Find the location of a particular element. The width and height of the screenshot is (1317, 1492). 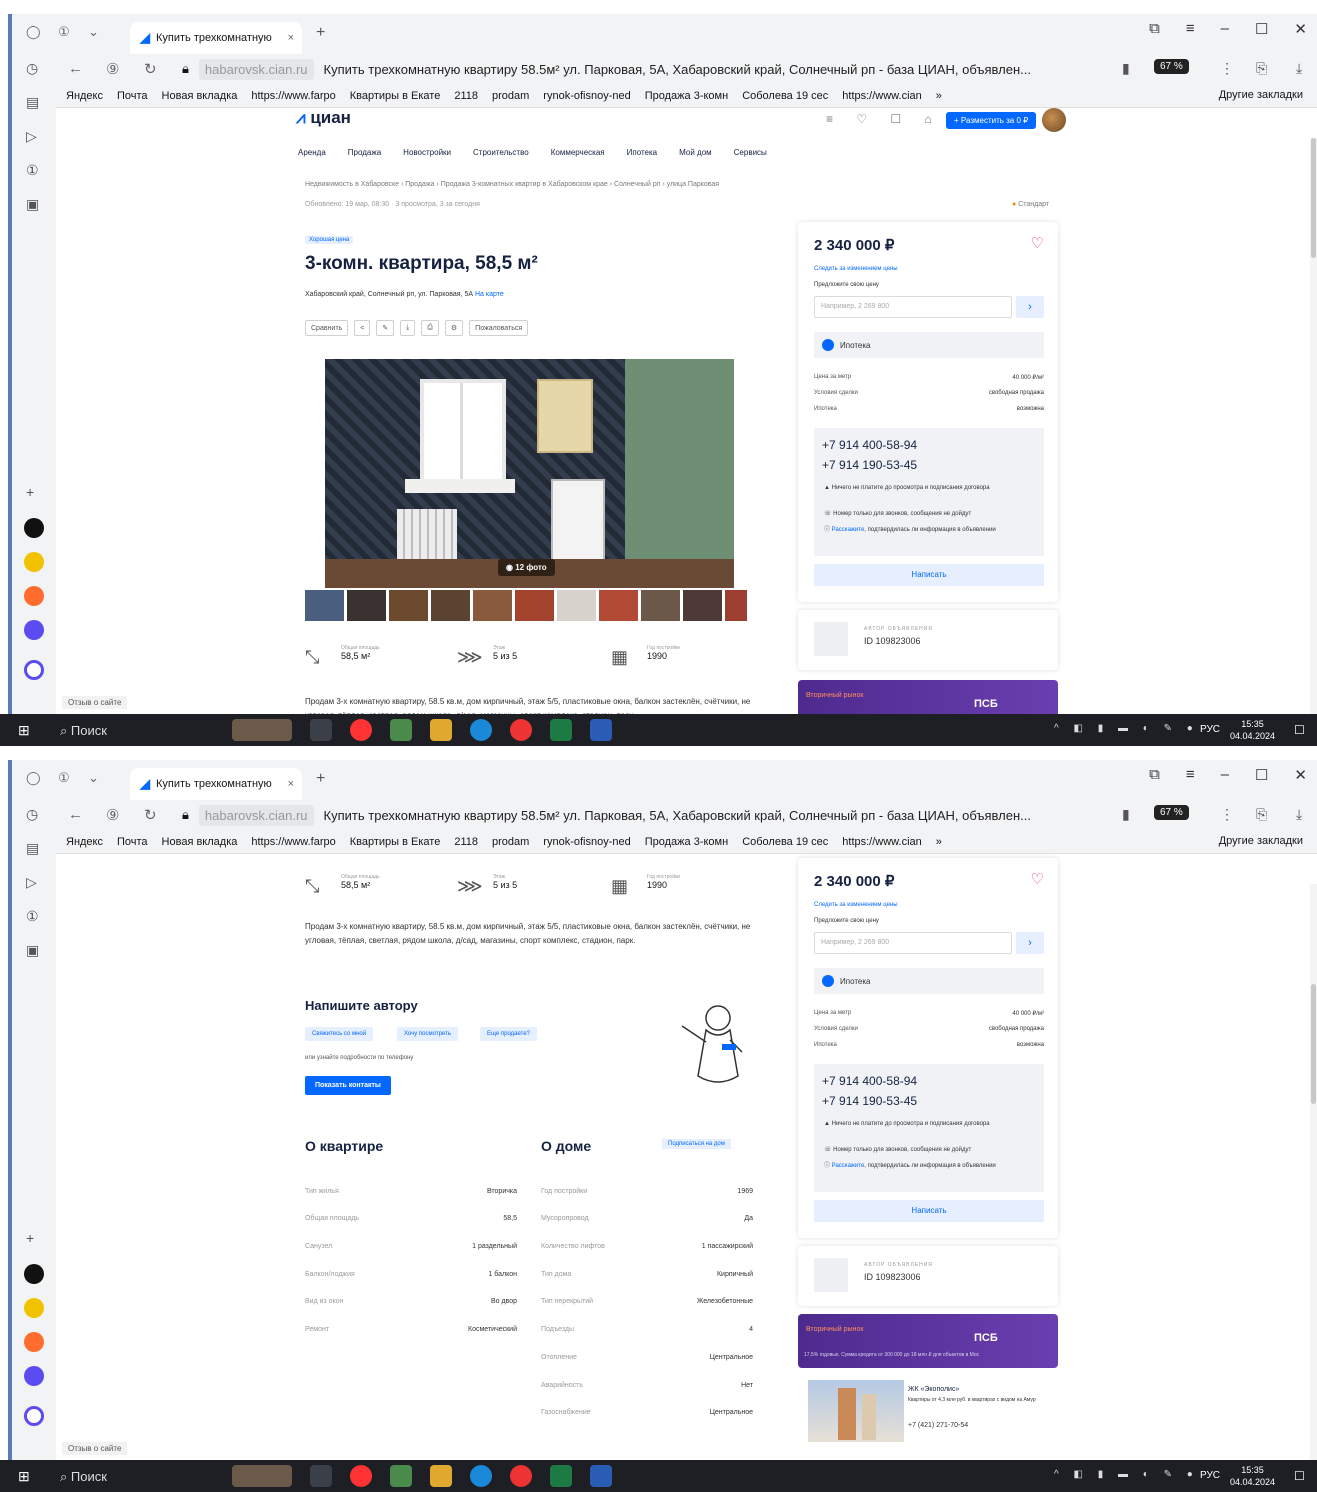

bookmark-item: Квартиры в Екате is located at coordinates (395, 842).